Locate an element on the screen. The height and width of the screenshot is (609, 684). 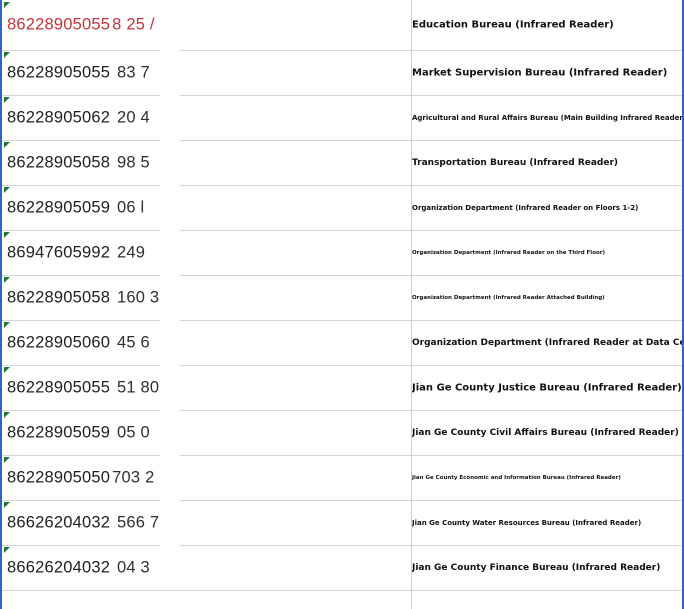
device-number-cell: 86228905060 45 6 is located at coordinates (207, 342).